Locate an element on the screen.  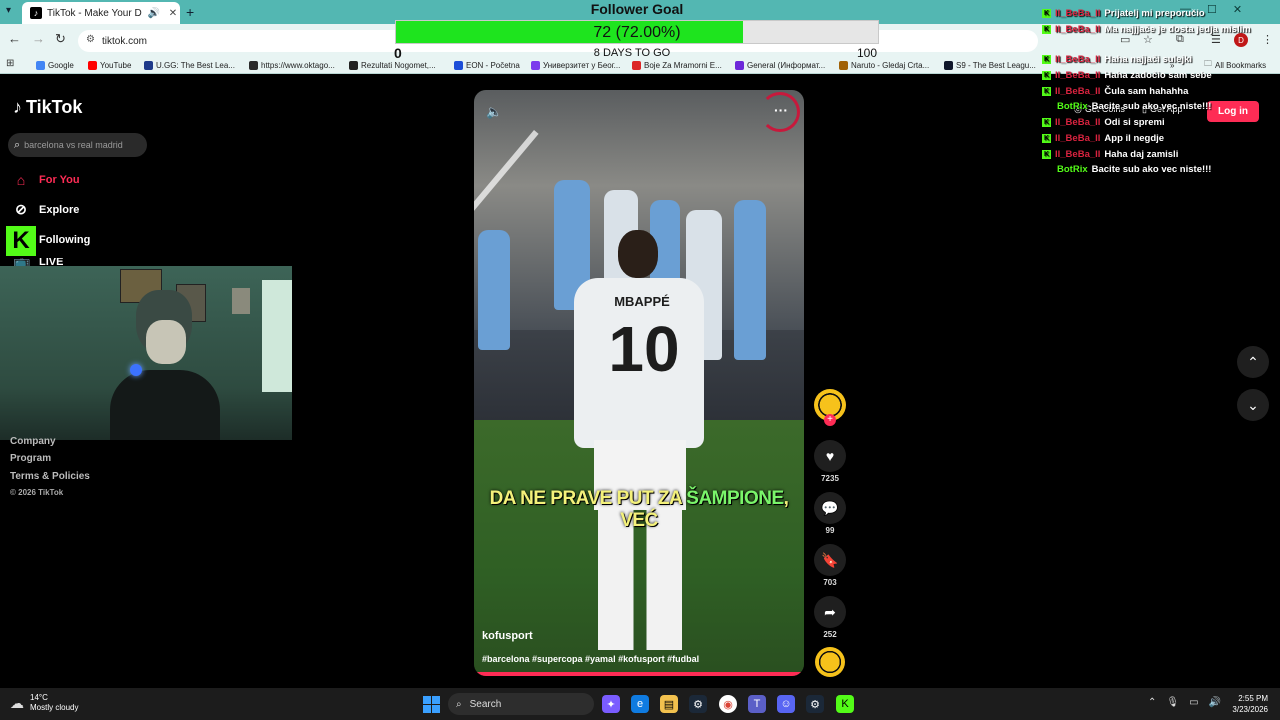
edge-icon: e is located at coordinates (640, 704).